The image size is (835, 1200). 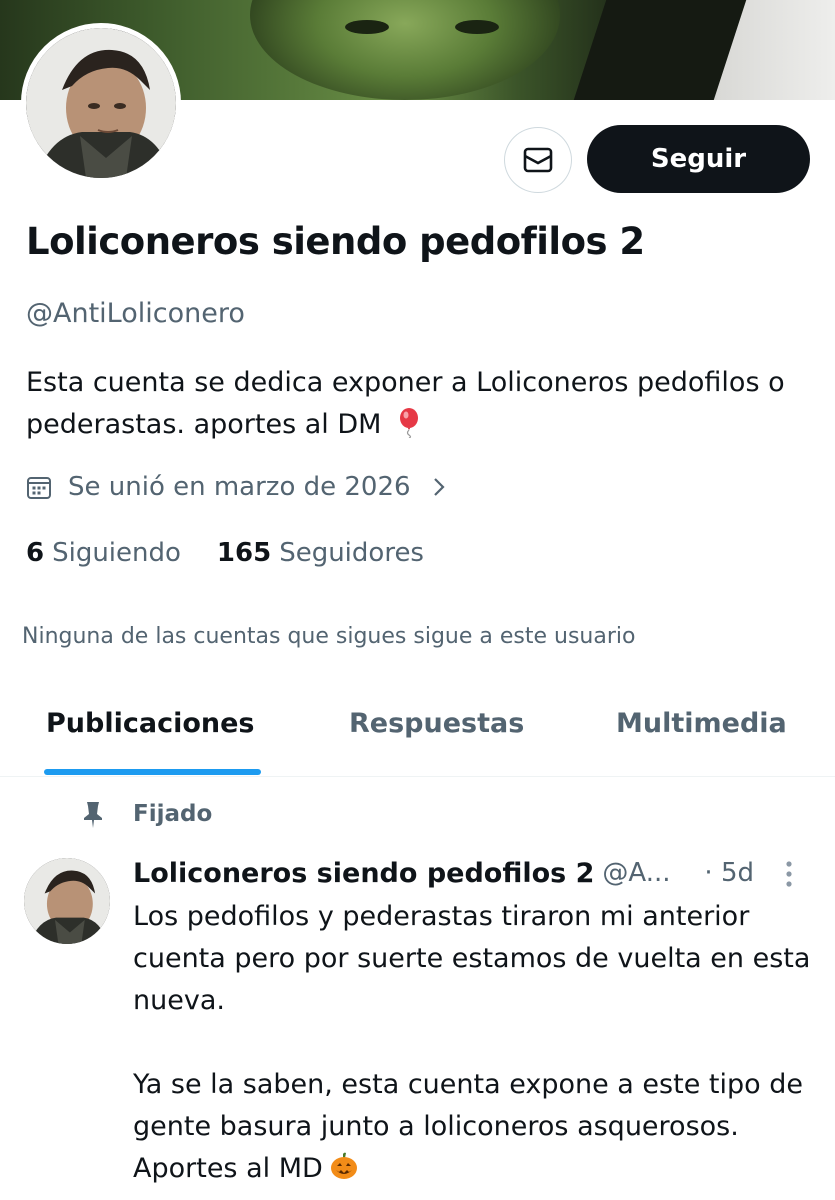 I want to click on joined-date: Se unió en marzo de 2026, so click(x=237, y=487).